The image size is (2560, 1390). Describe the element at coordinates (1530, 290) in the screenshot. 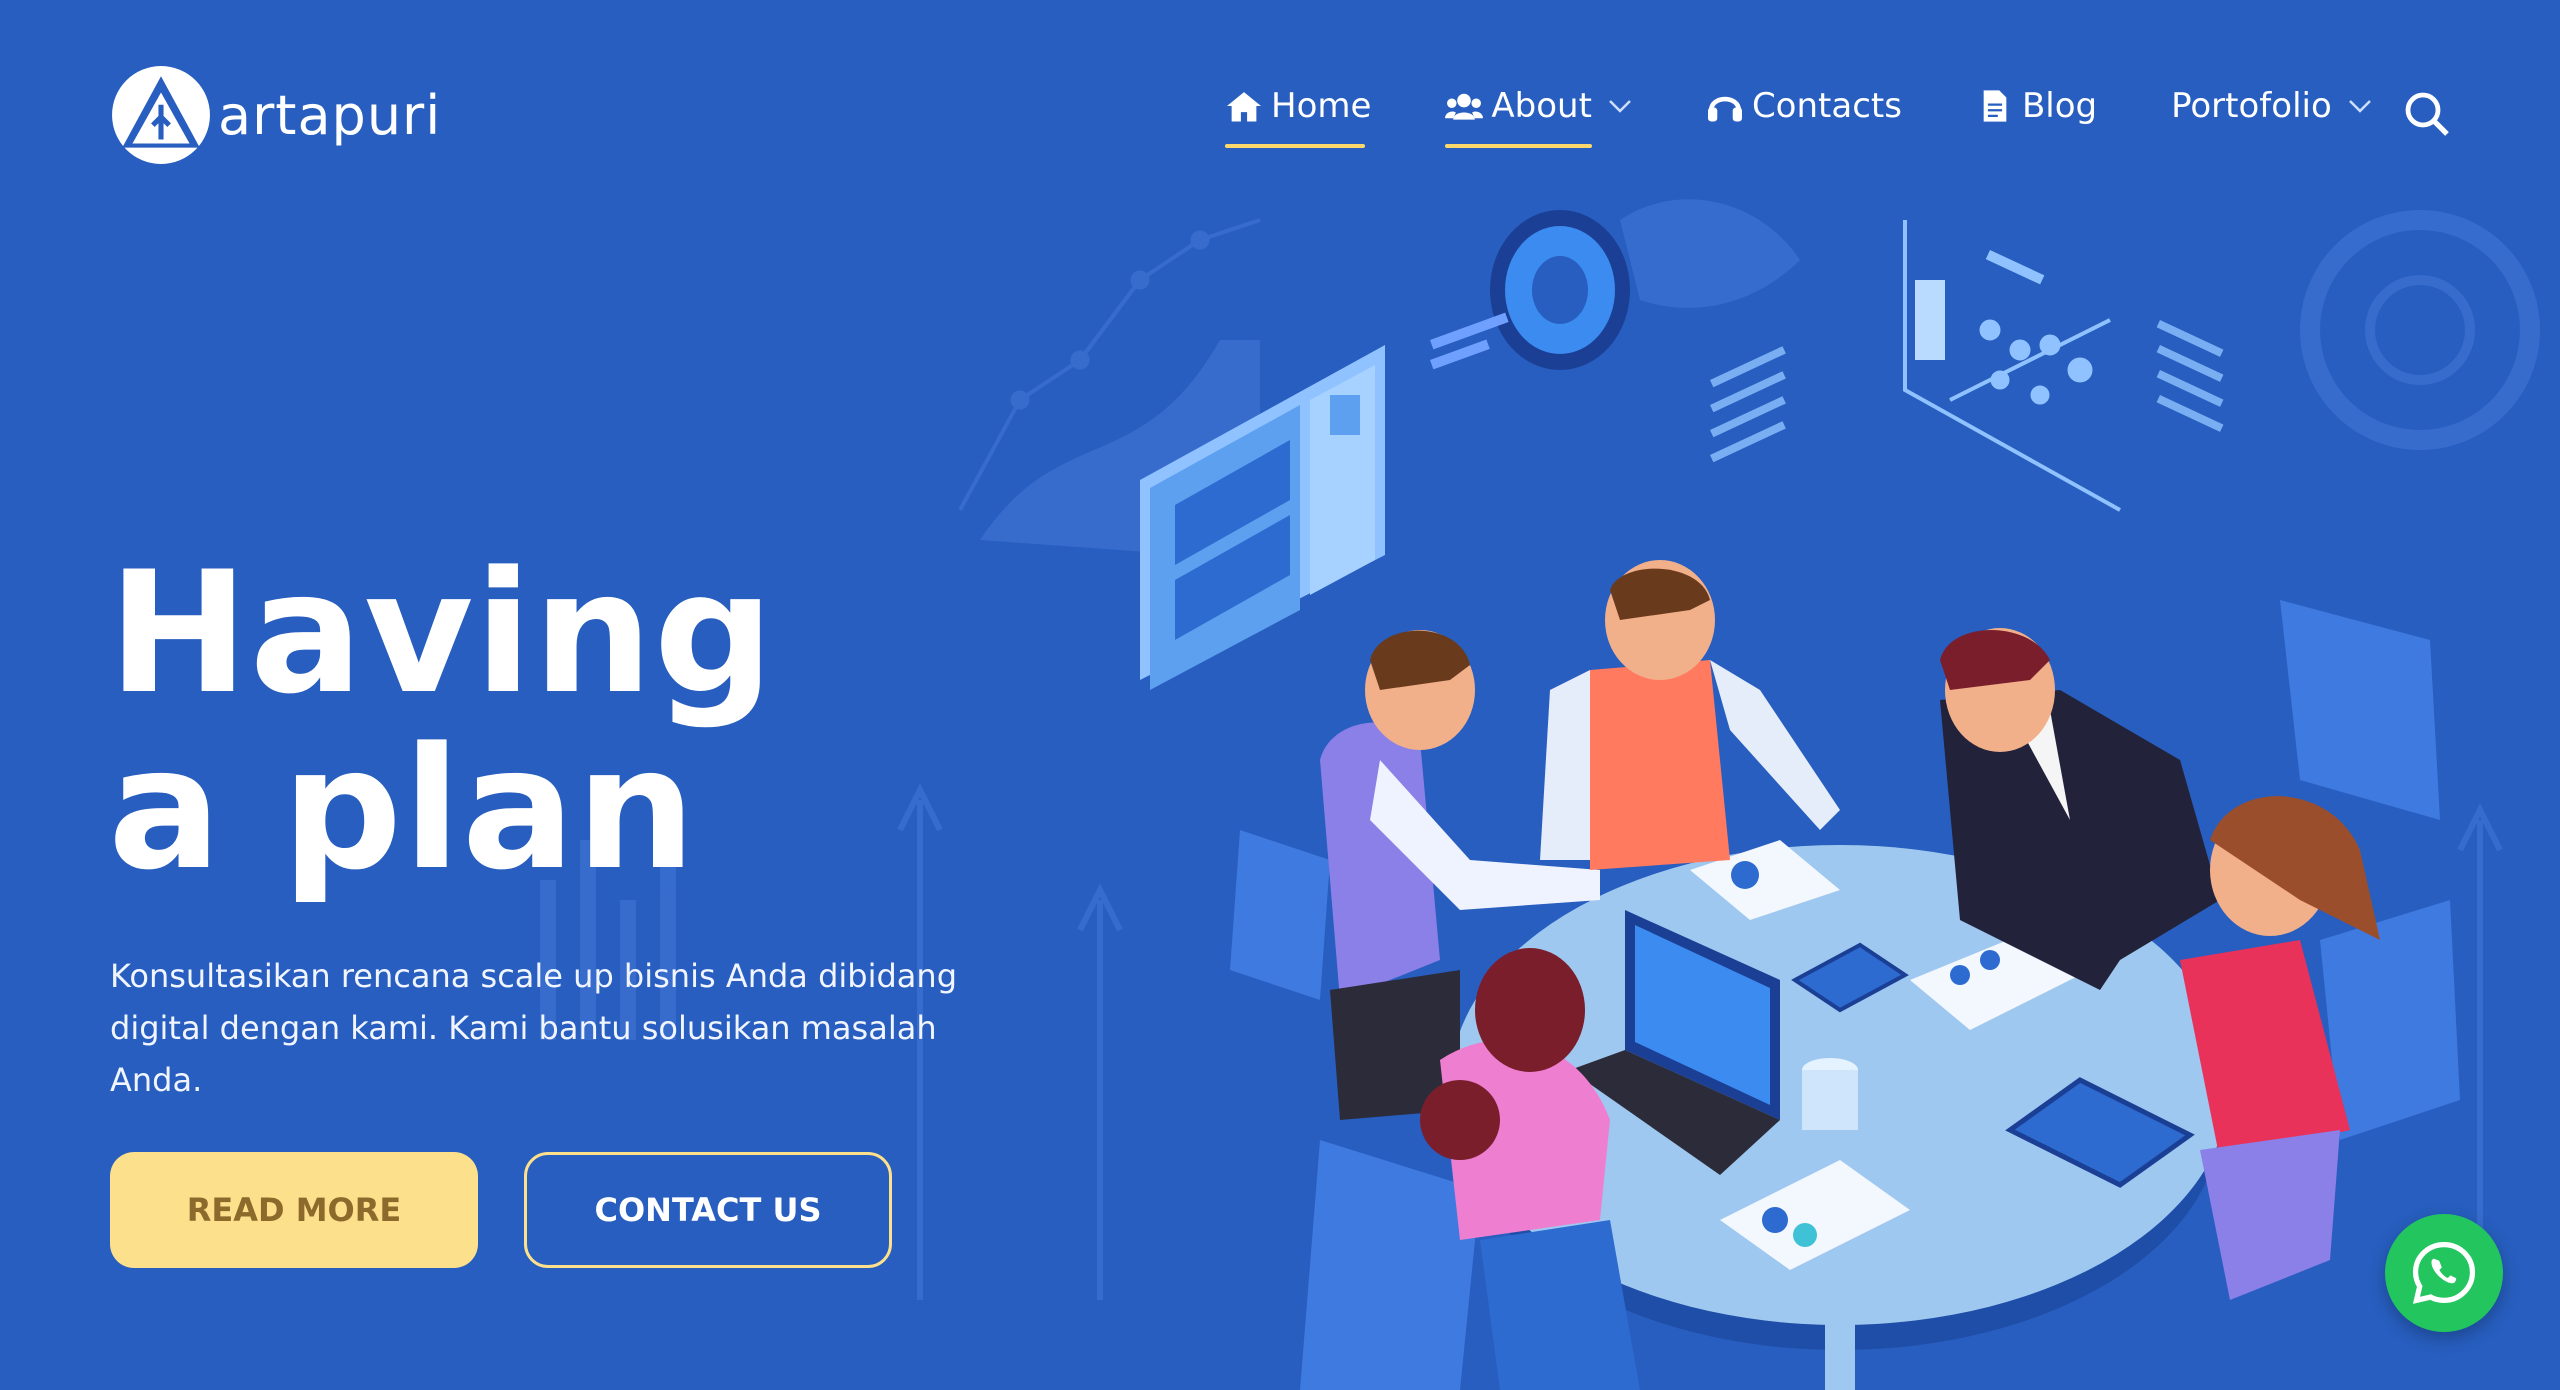

I see `floating-donut` at that location.